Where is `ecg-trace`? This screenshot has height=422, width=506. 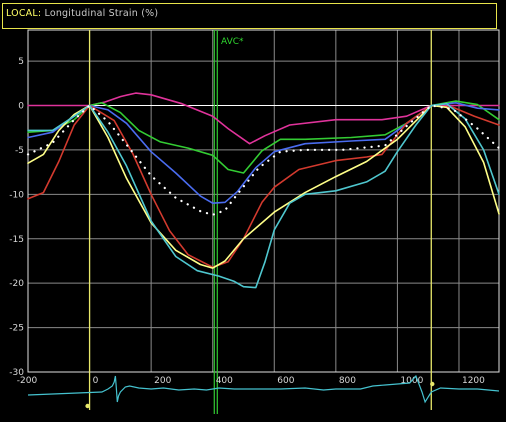 ecg-trace is located at coordinates (263, 391).